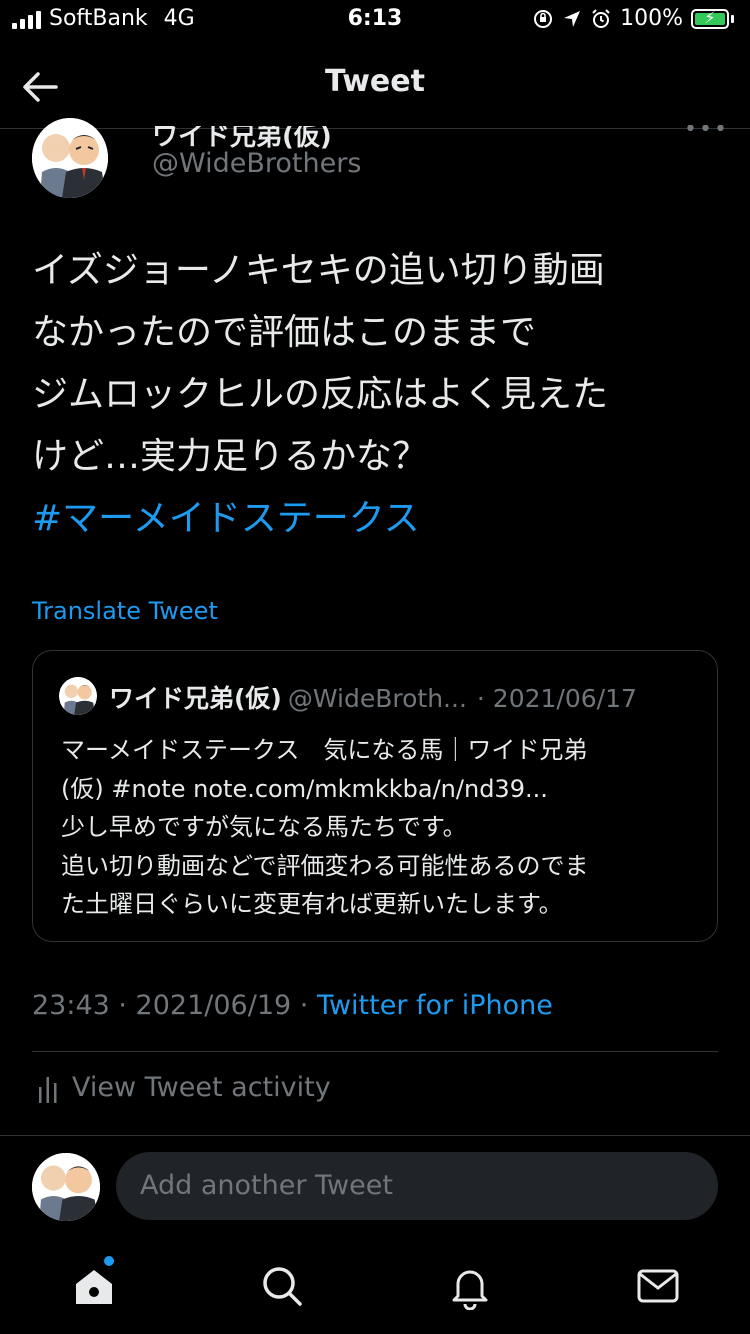  I want to click on user-avatar, so click(66, 1187).